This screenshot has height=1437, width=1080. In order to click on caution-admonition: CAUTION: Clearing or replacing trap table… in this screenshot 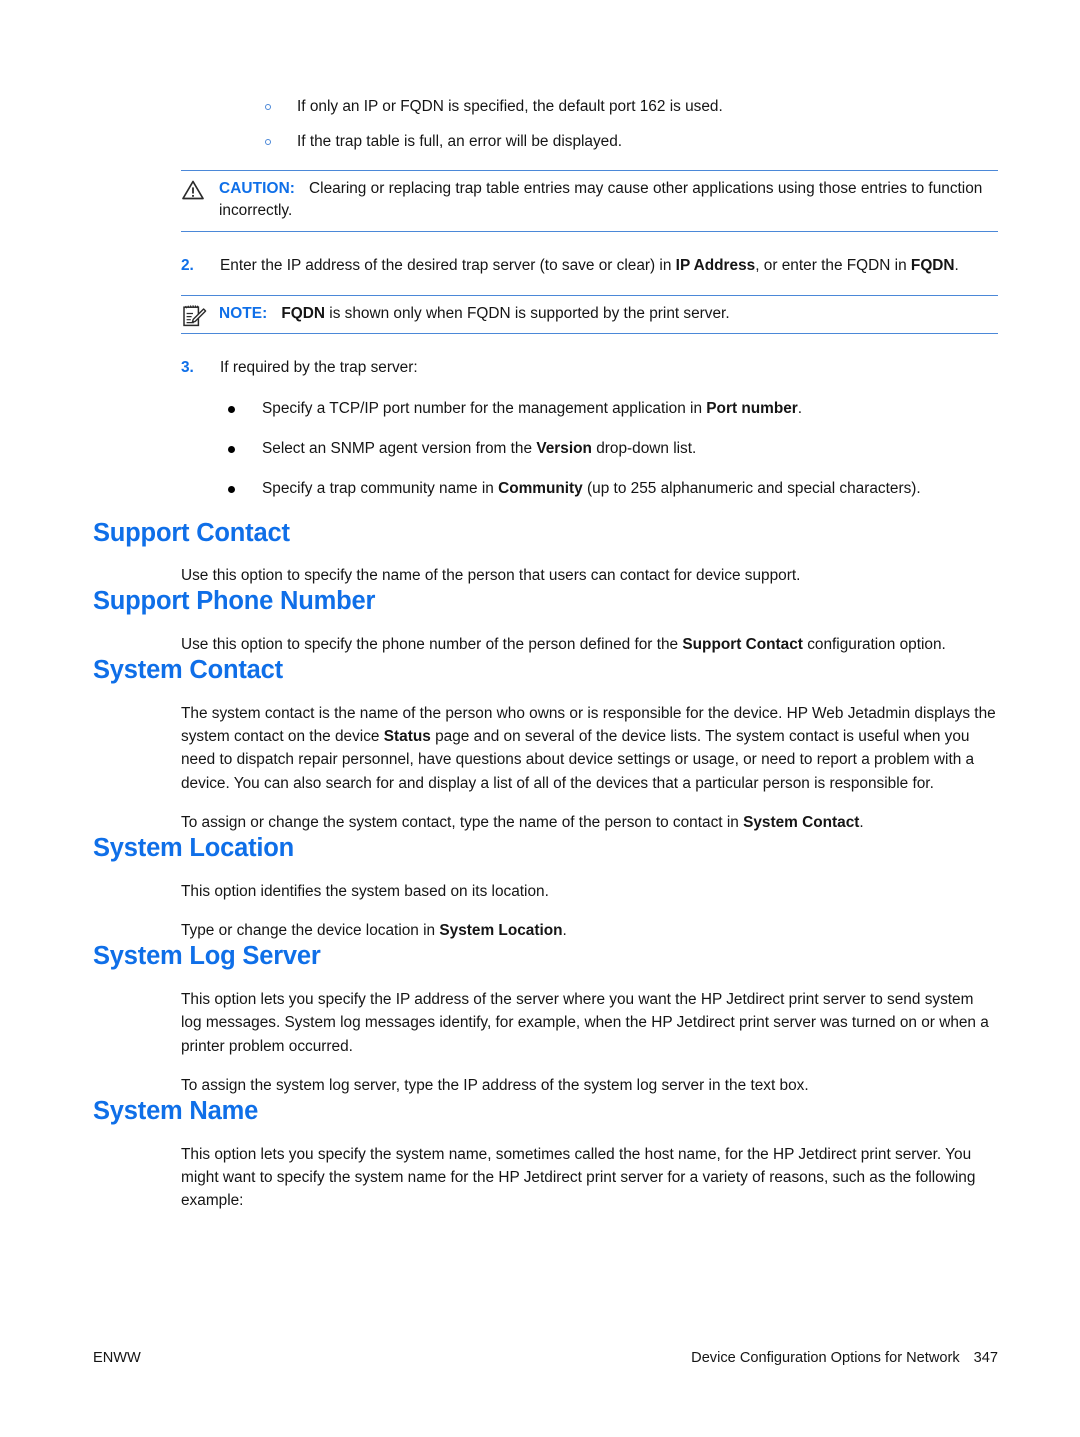, I will do `click(589, 200)`.